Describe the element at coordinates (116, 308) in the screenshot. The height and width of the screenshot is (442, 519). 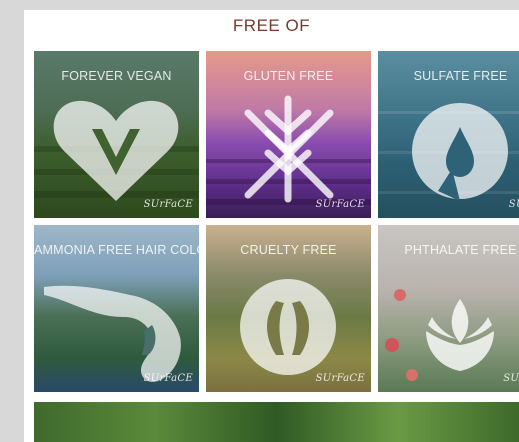
I see `tile-ammonia-free-hair-color: AMMONIA FREE HAIR COLOR SUrFaCE` at that location.